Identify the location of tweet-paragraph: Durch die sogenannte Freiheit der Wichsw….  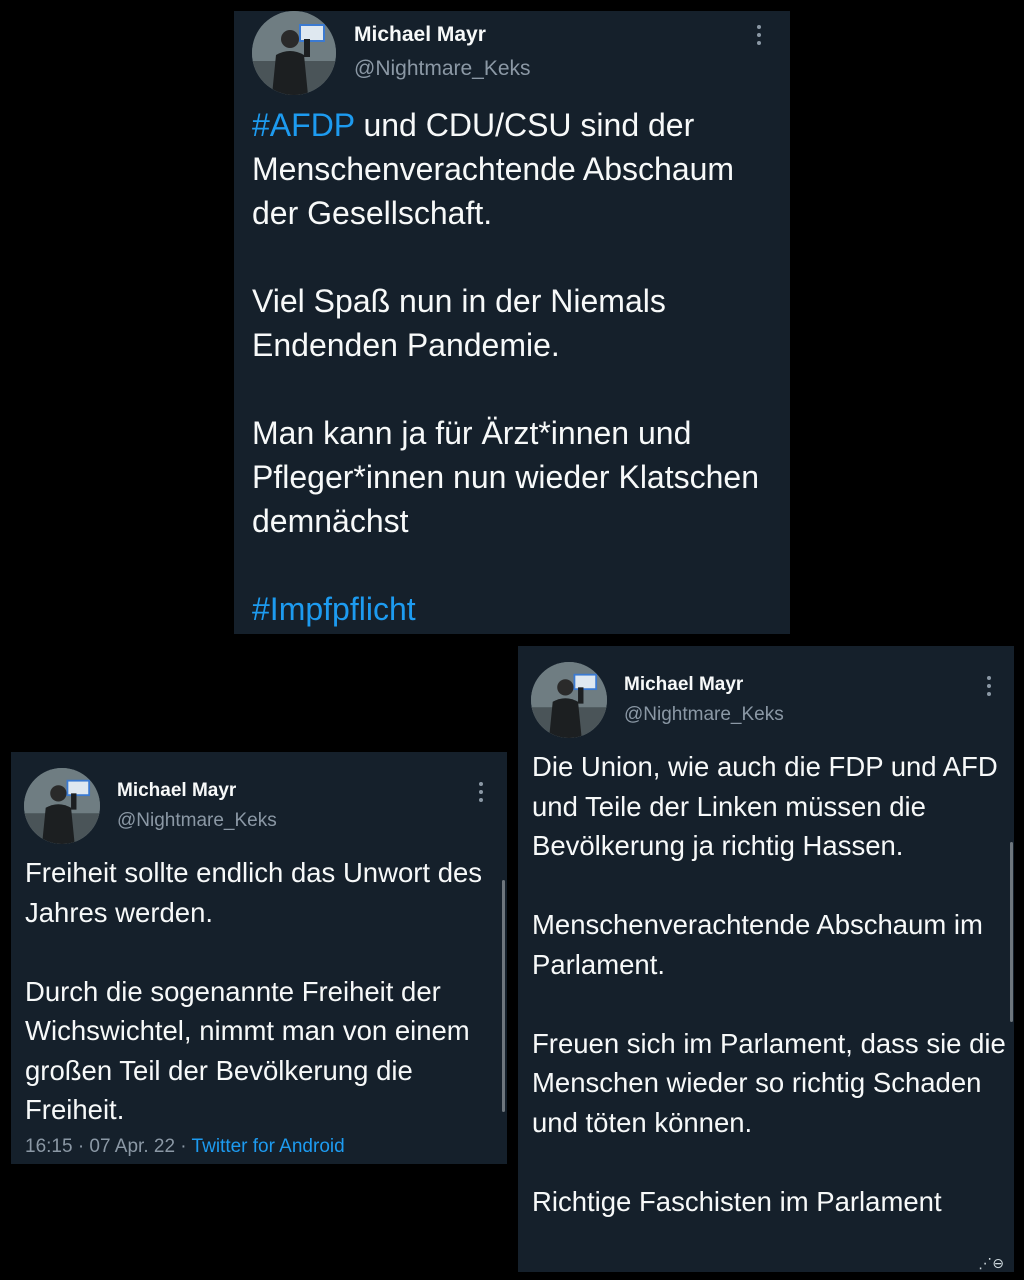
(247, 1050).